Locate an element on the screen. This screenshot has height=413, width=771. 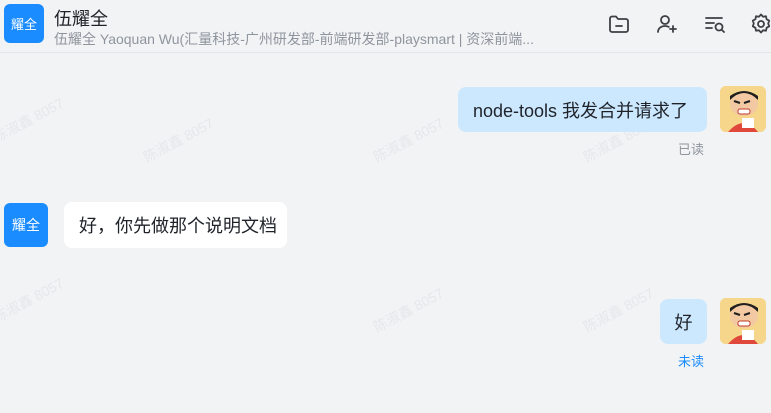
read-status: 已读 is located at coordinates (691, 149).